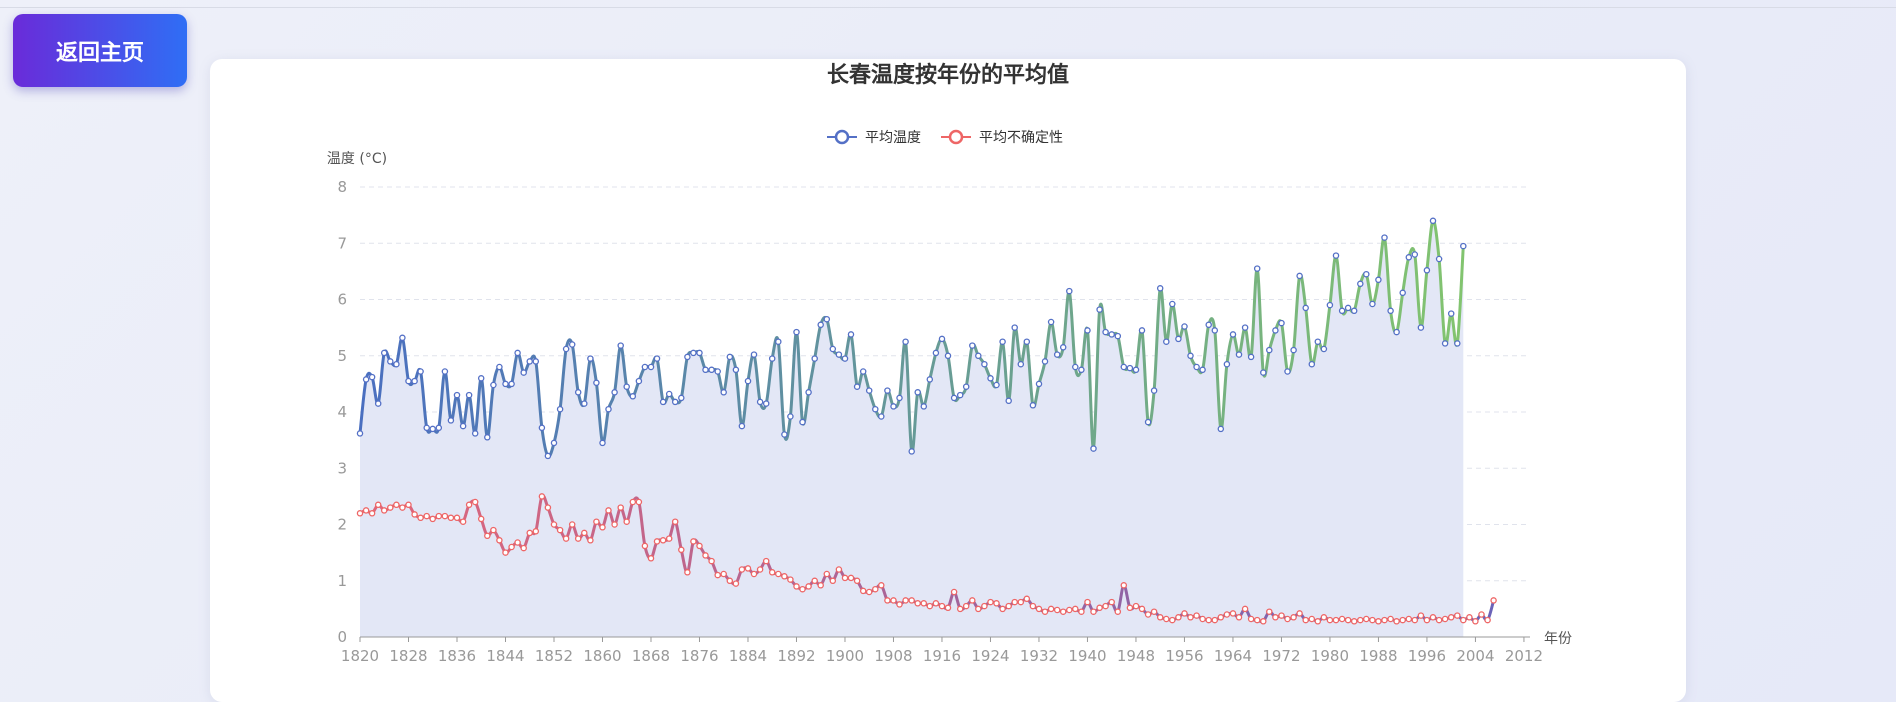 This screenshot has width=1896, height=702. What do you see at coordinates (100, 50) in the screenshot?
I see `back-home-button: 返回主页` at bounding box center [100, 50].